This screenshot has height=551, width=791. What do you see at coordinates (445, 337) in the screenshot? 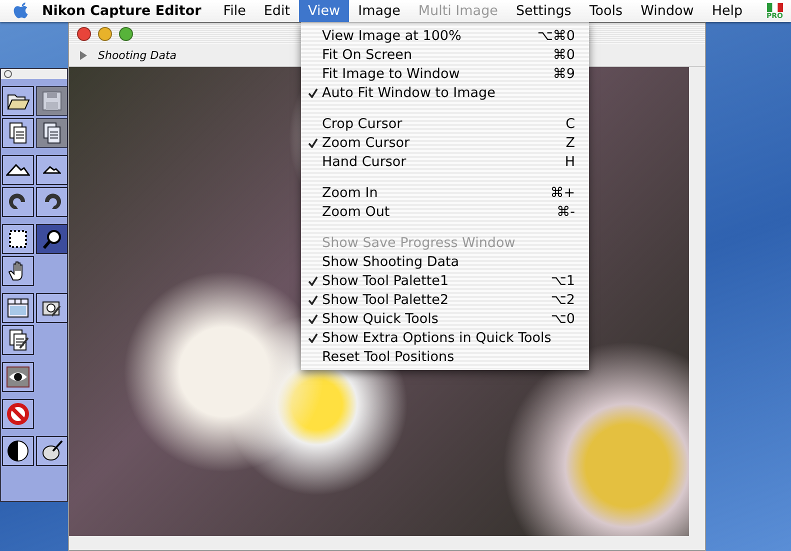
I see `menu-item: Show Extra Options in Quick Tools` at bounding box center [445, 337].